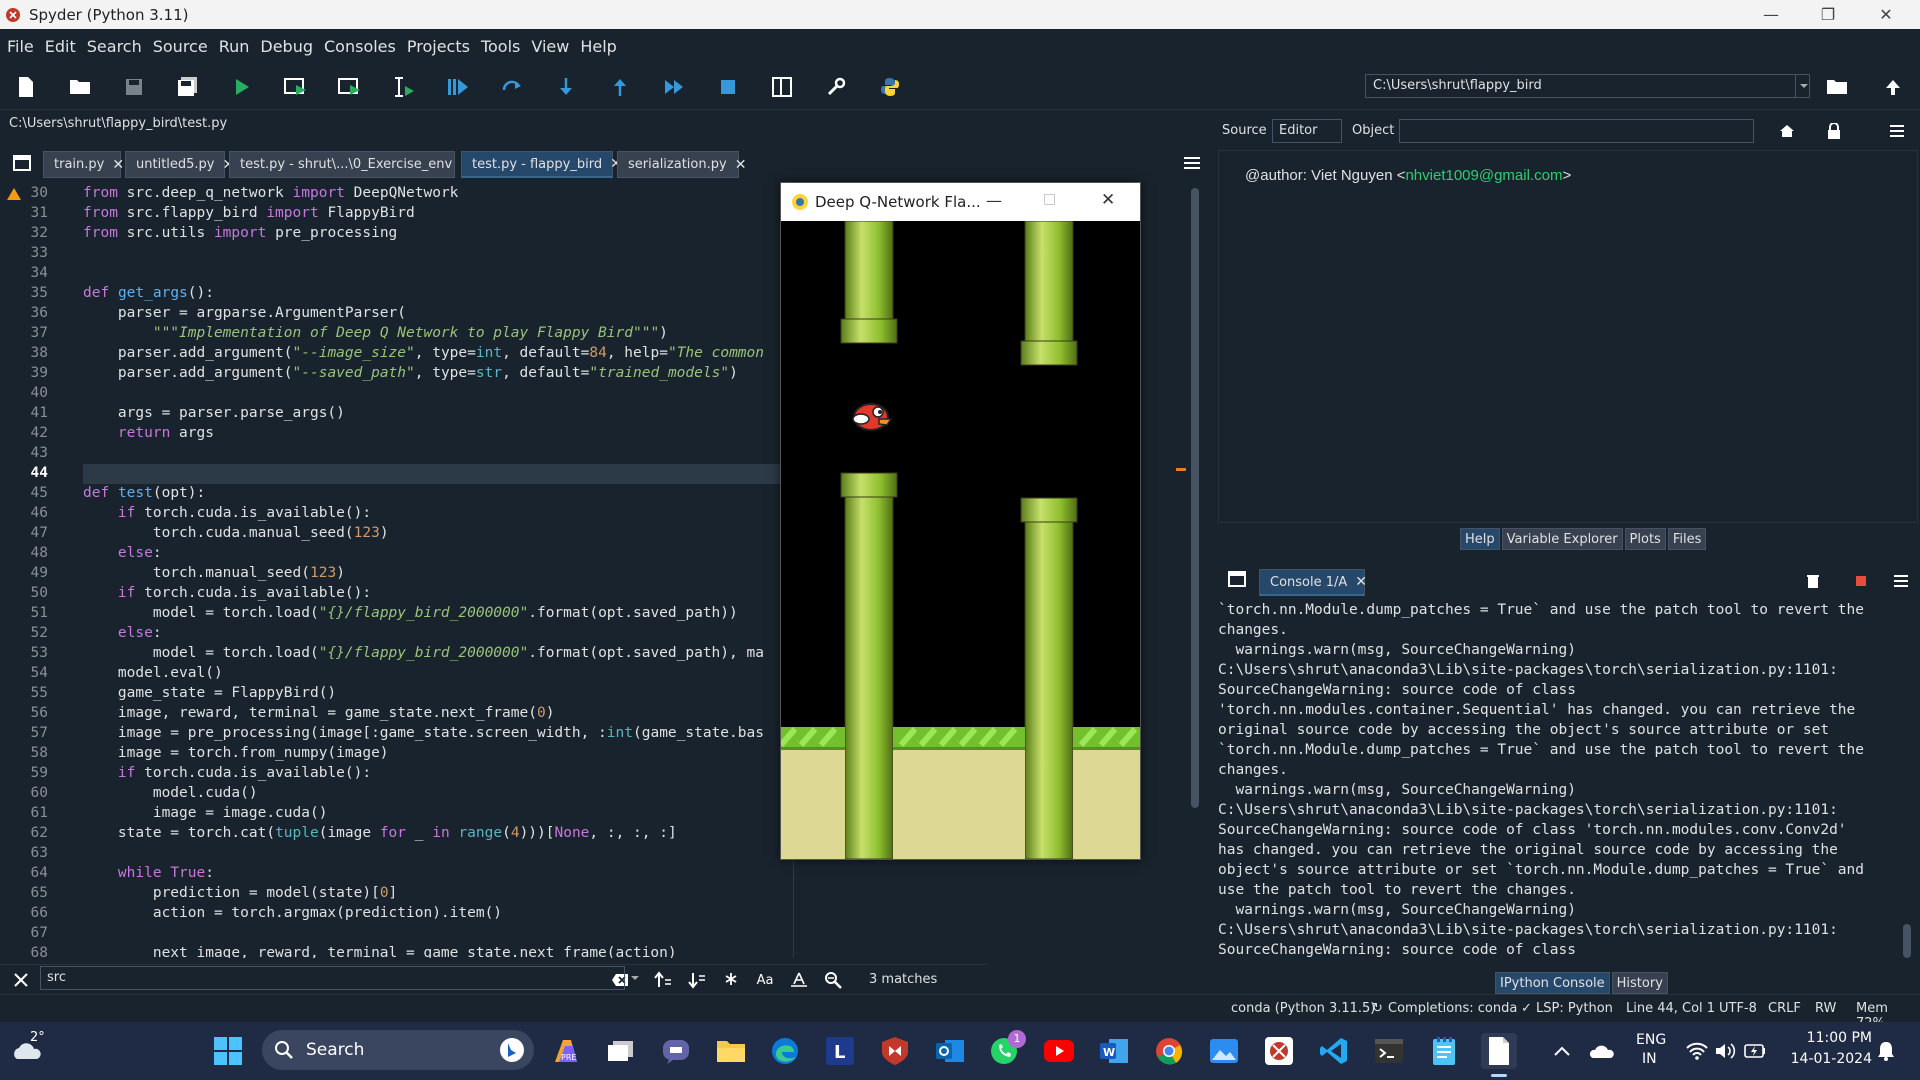 This screenshot has width=1920, height=1080. What do you see at coordinates (836, 87) in the screenshot?
I see `preferences-icon` at bounding box center [836, 87].